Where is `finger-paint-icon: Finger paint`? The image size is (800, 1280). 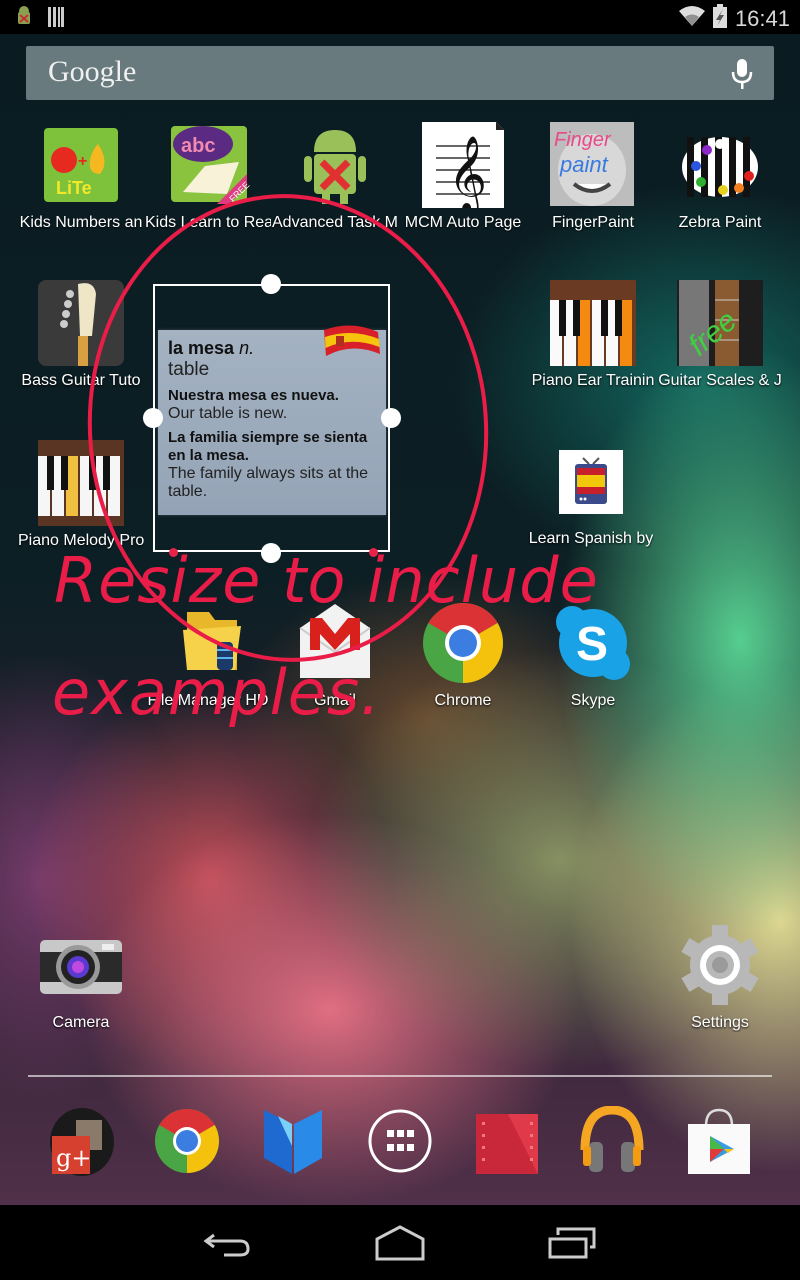
finger-paint-icon: Finger paint is located at coordinates (593, 165).